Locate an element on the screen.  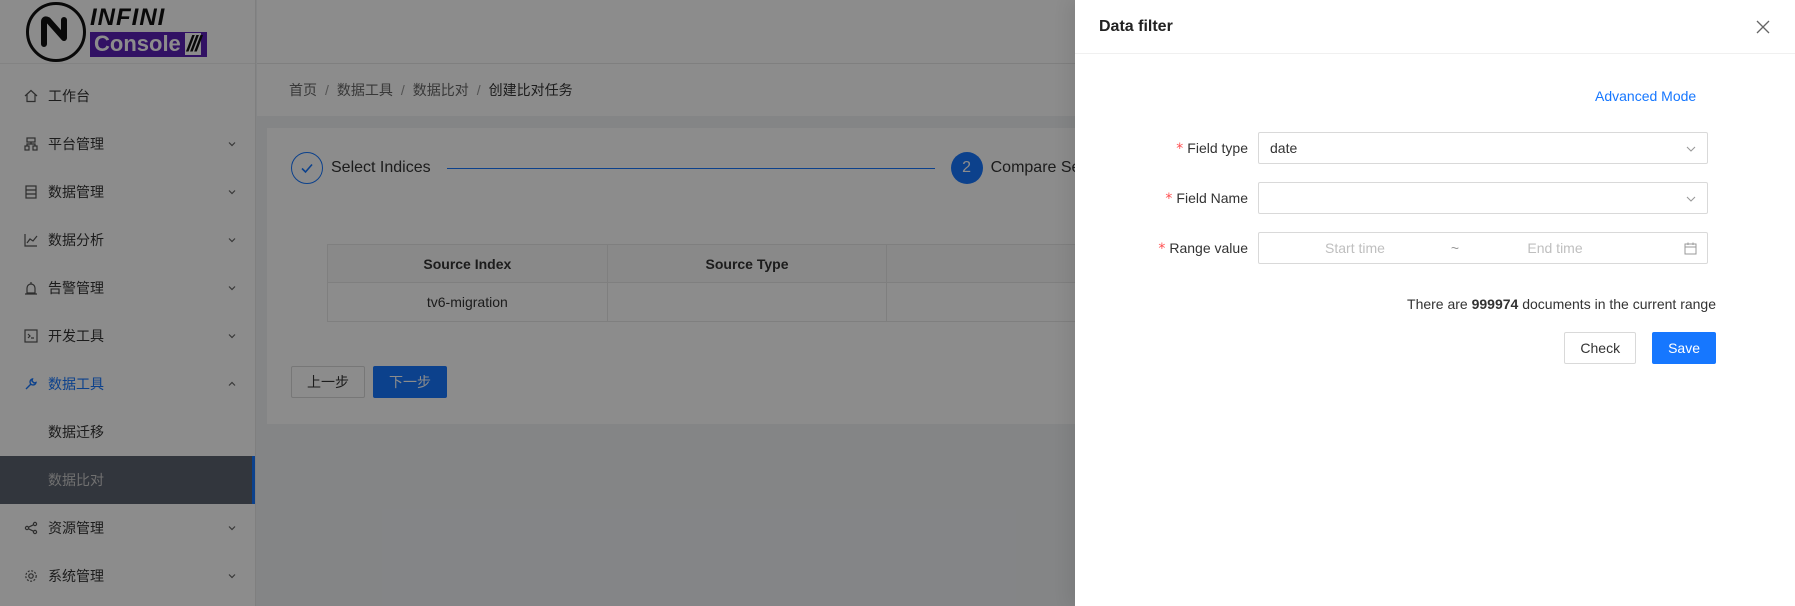
field-name-label: * Field Name is located at coordinates (1206, 198).